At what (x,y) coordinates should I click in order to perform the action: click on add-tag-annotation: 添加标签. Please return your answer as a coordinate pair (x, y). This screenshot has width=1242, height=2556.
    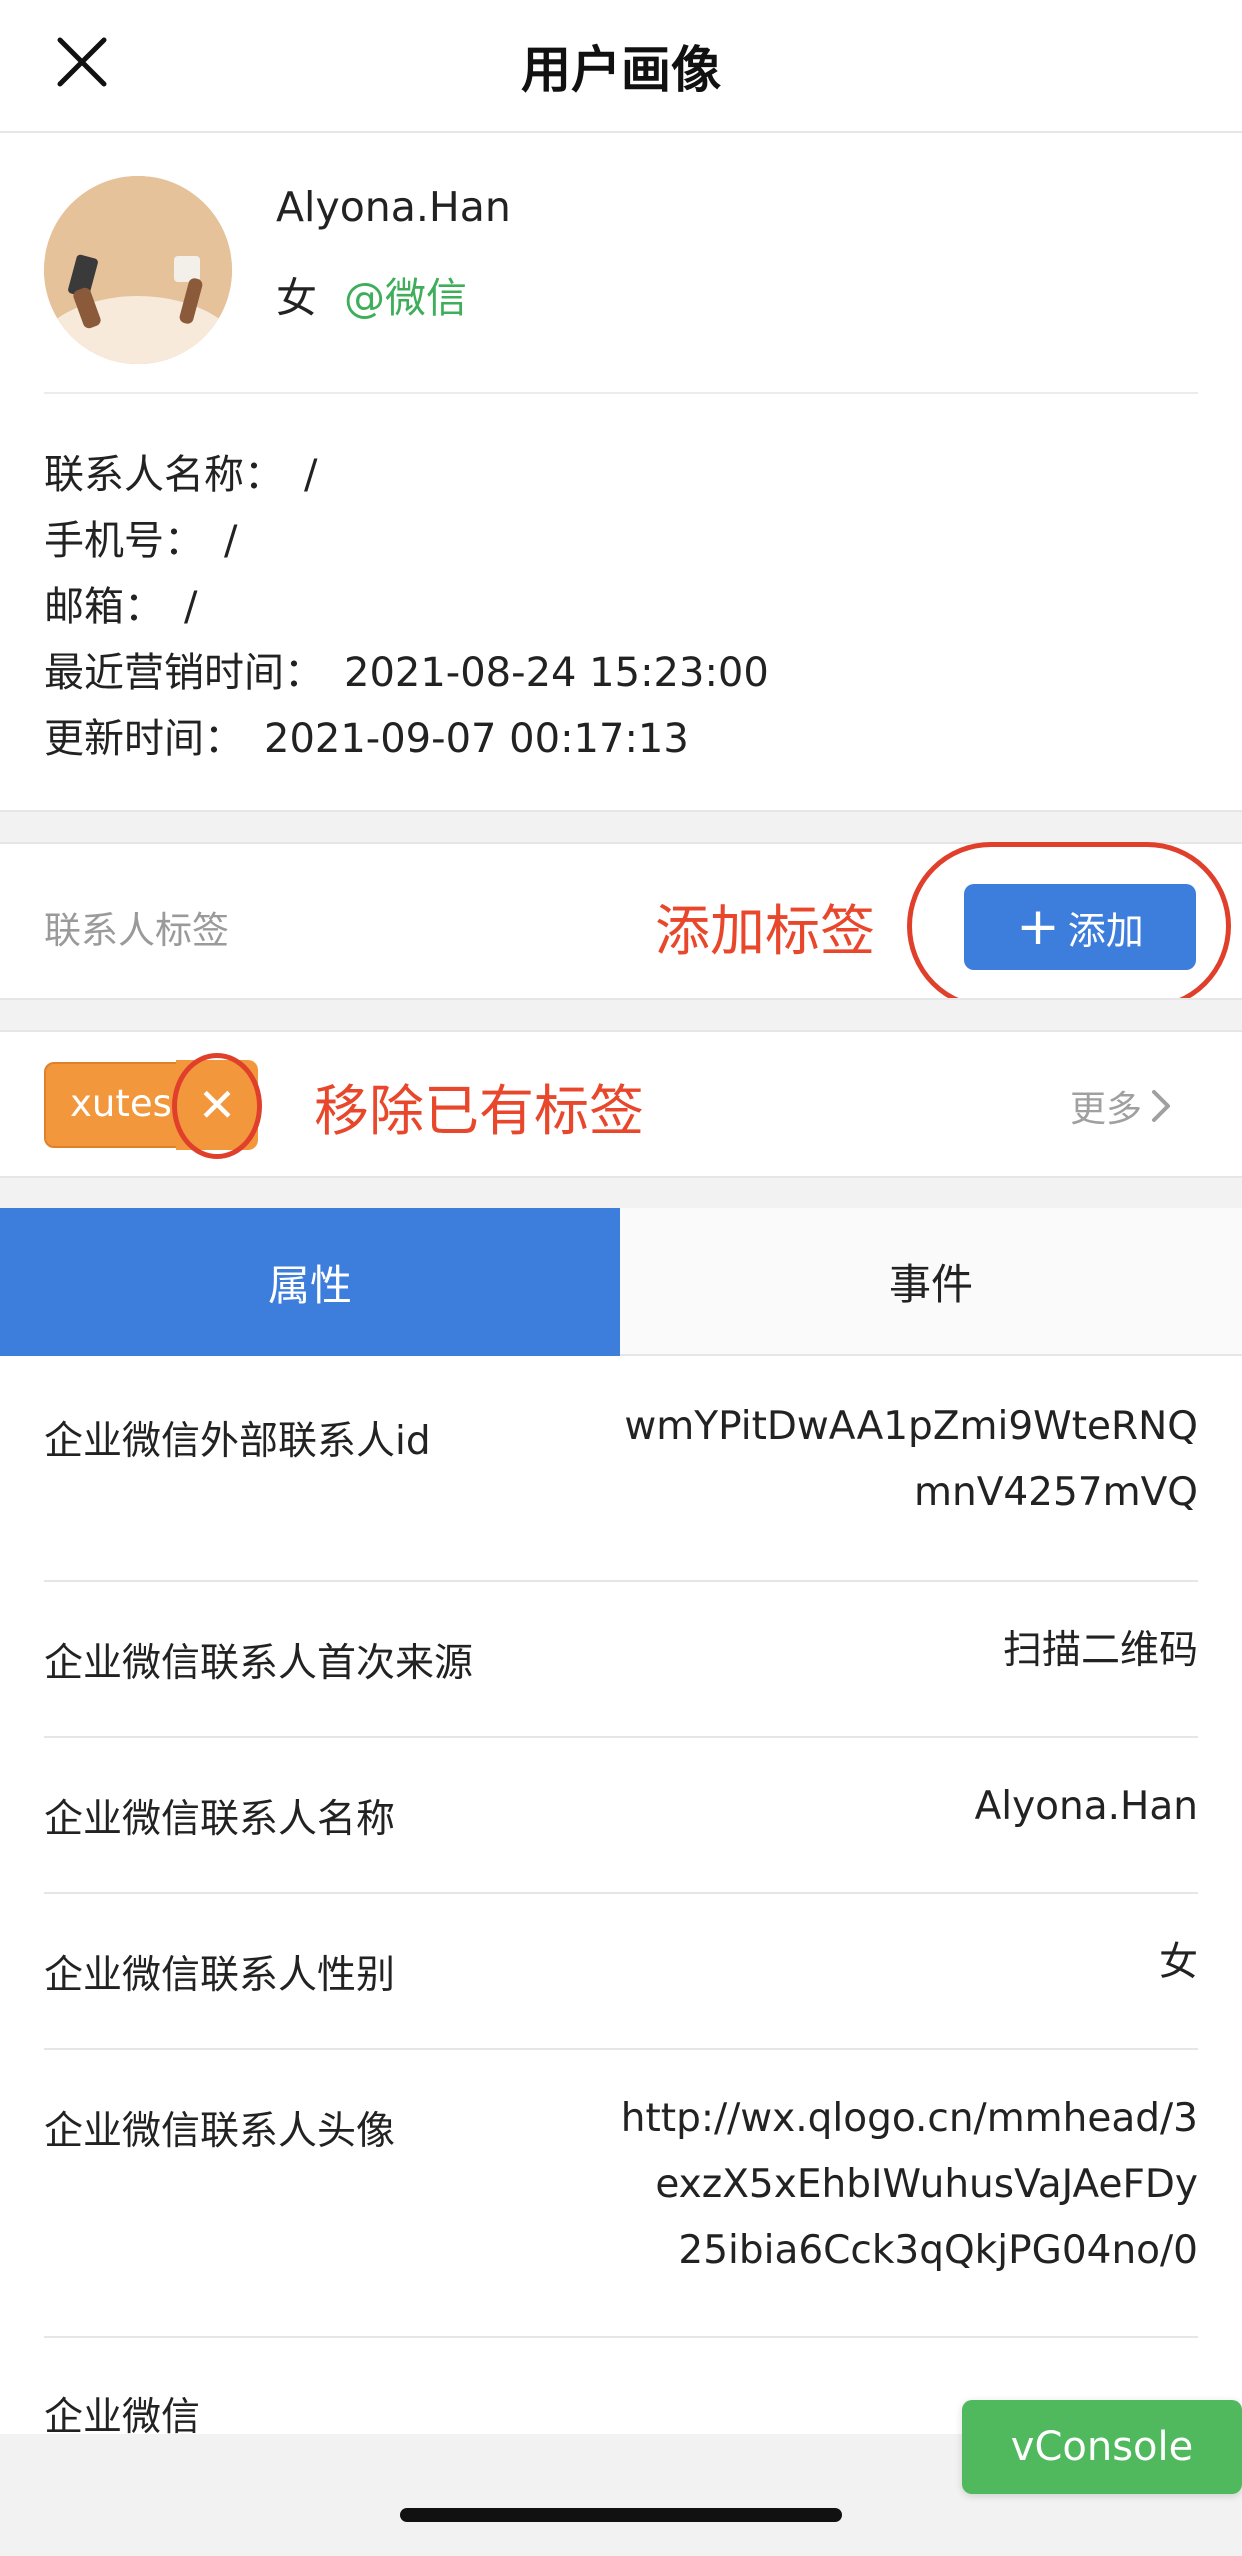
    Looking at the image, I should click on (765, 931).